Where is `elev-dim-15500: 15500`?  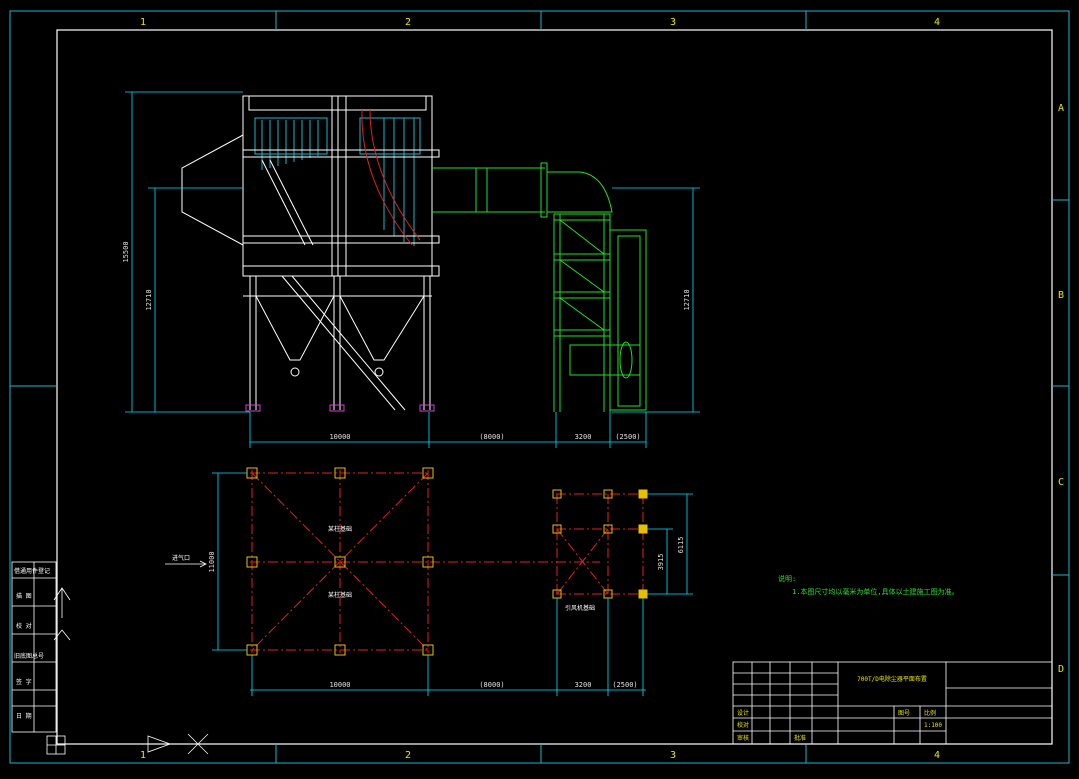 elev-dim-15500: 15500 is located at coordinates (126, 251).